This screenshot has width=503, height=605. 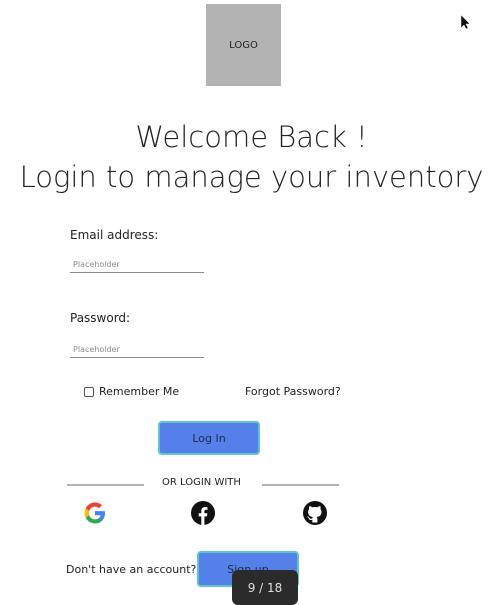 I want to click on google-icon, so click(x=95, y=513).